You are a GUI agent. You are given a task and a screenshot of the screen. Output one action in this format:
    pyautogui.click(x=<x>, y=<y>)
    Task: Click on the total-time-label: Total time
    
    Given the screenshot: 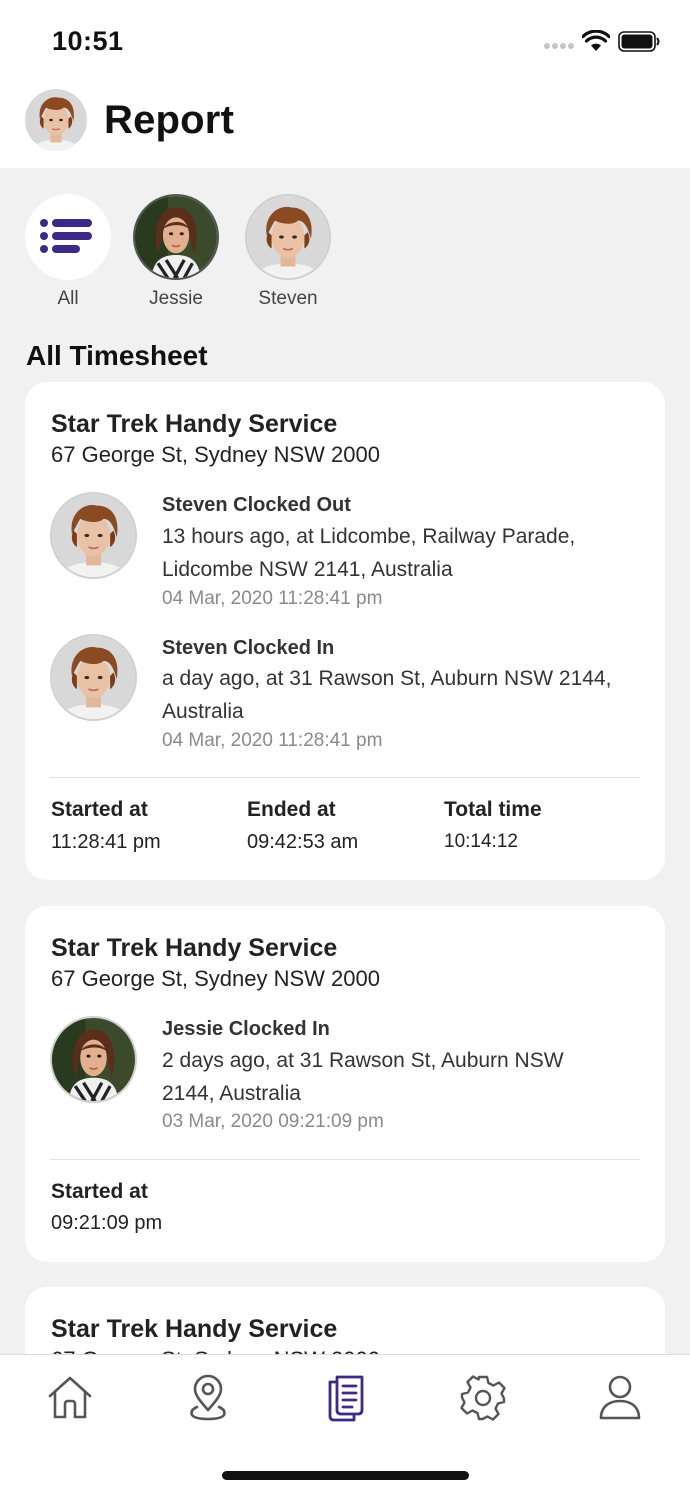 What is the action you would take?
    pyautogui.click(x=493, y=809)
    